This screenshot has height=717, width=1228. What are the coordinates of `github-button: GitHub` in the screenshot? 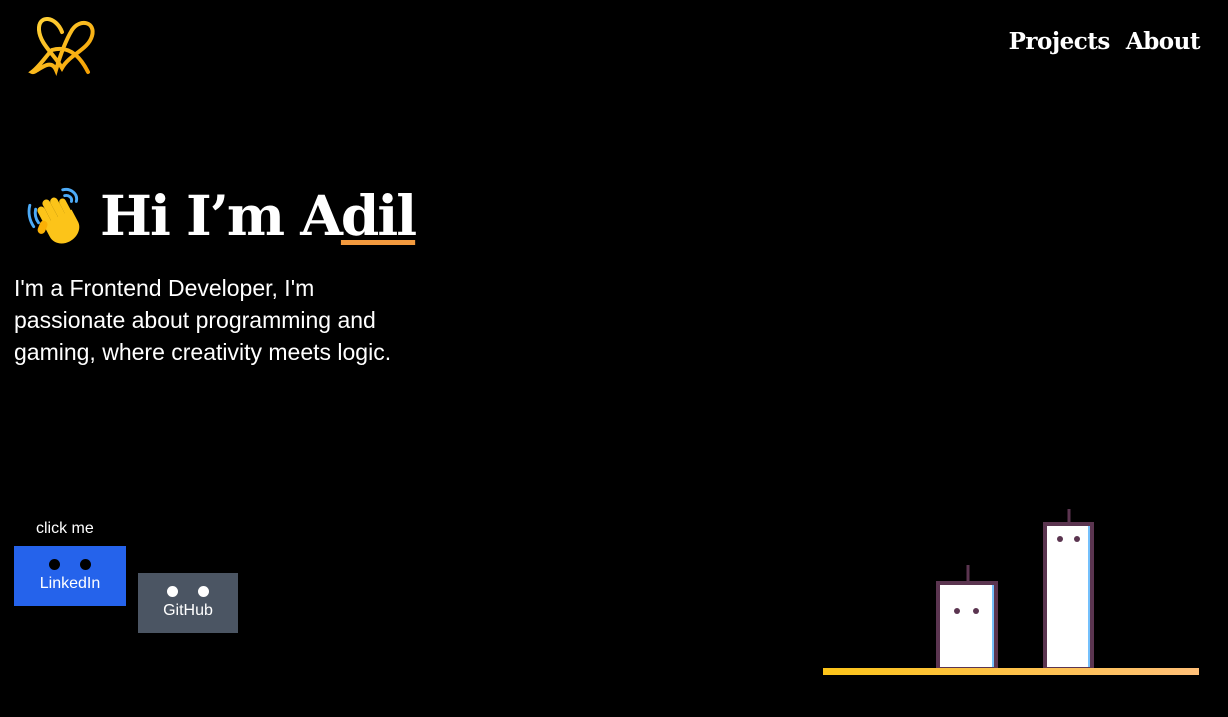 It's located at (188, 603).